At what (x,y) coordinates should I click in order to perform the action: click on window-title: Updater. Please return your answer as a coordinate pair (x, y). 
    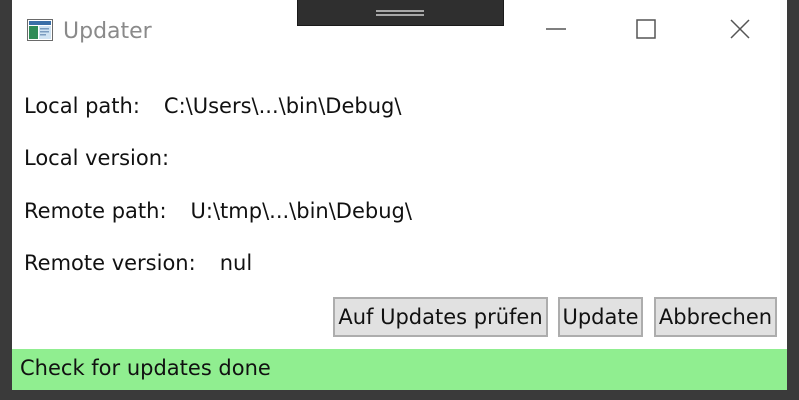
    Looking at the image, I should click on (107, 31).